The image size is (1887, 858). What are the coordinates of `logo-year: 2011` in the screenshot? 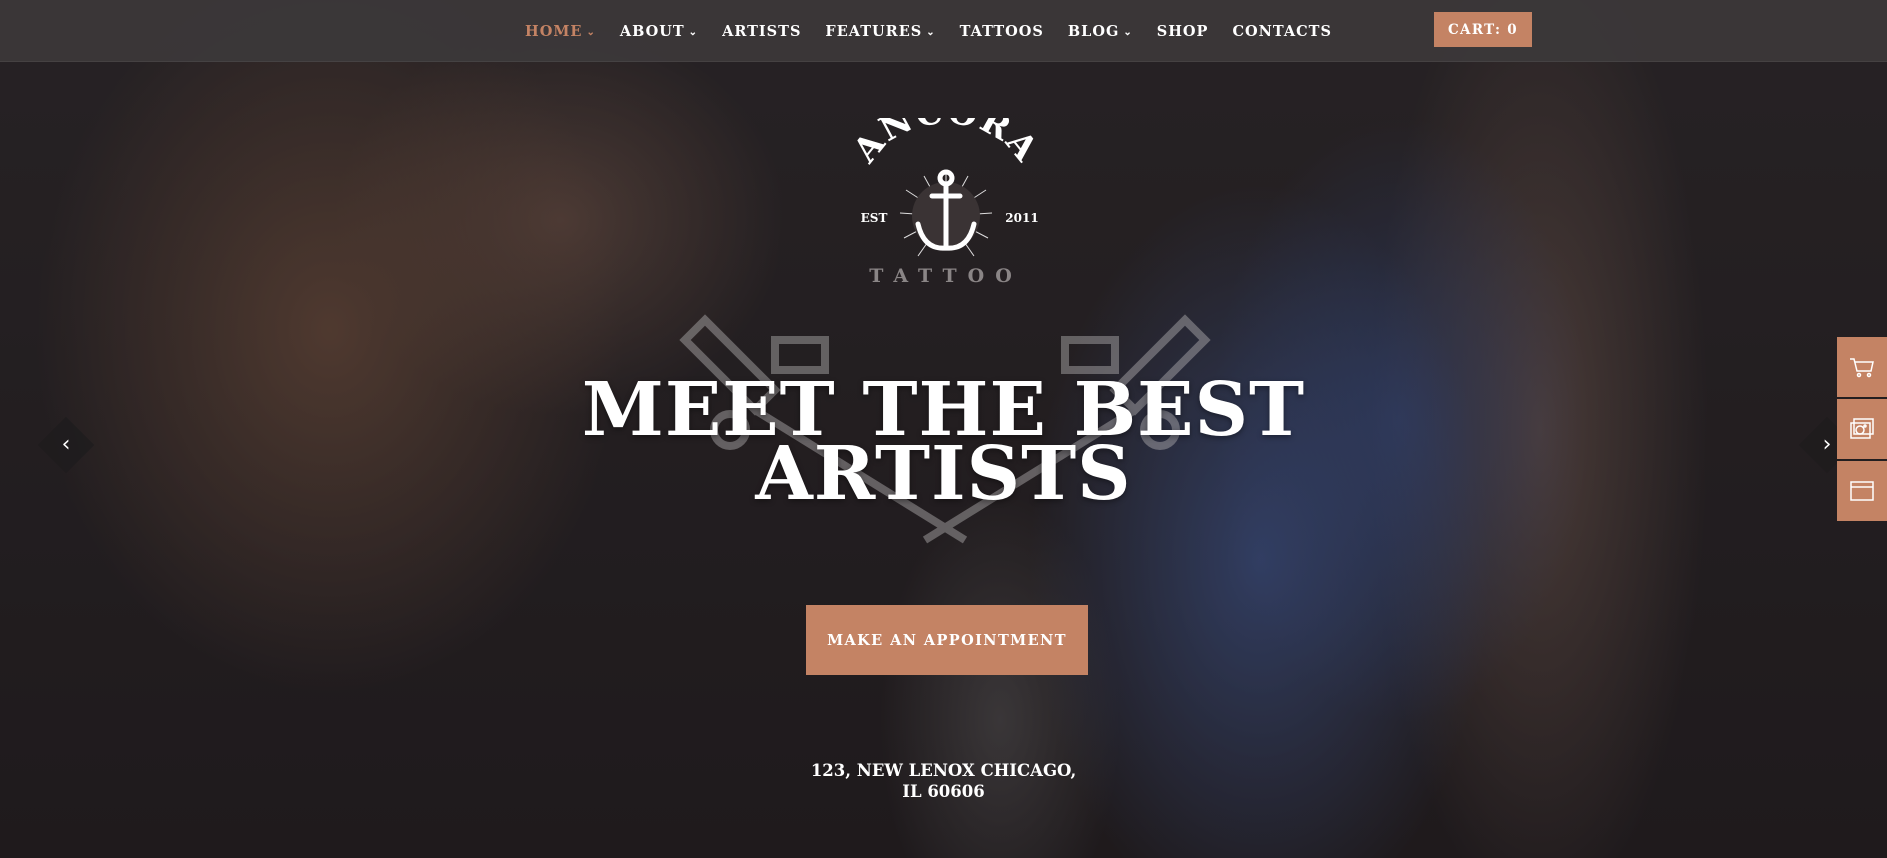 It's located at (1021, 218).